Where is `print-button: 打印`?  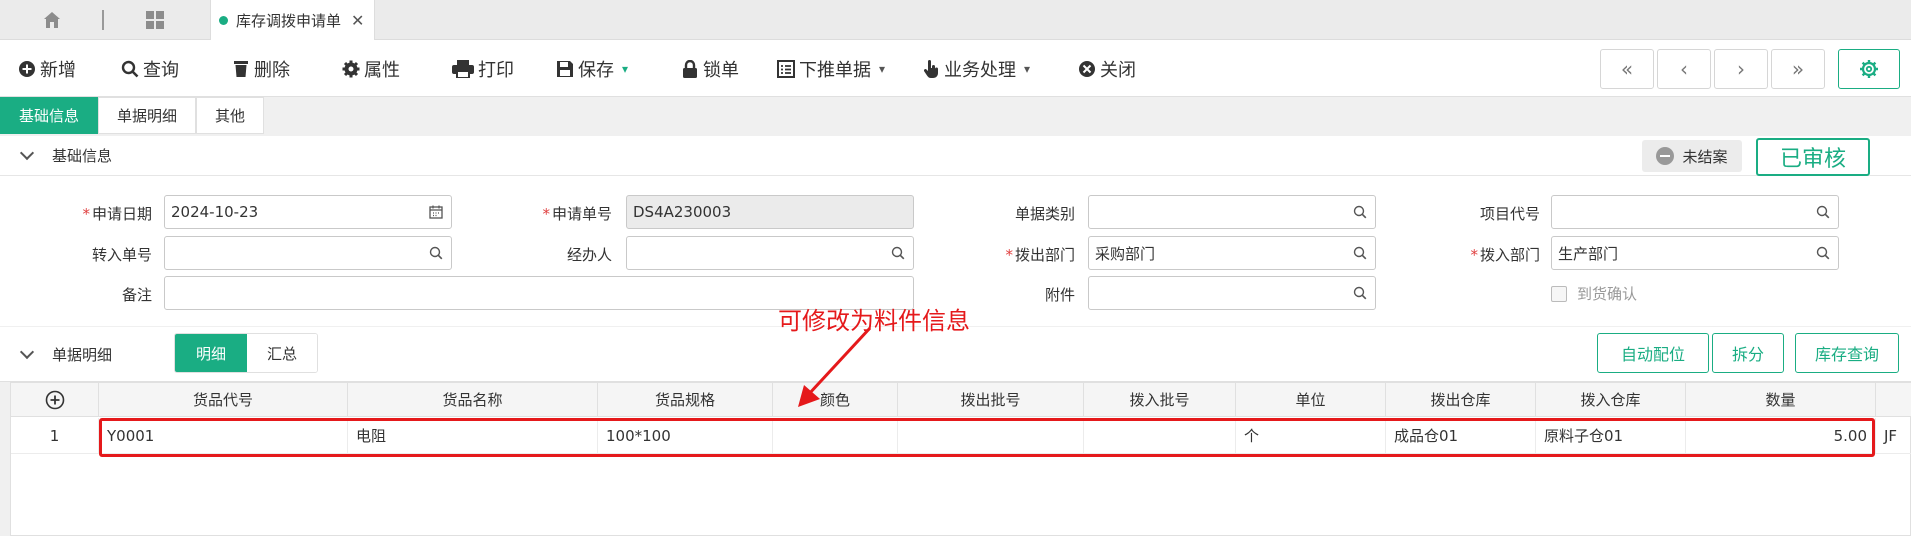
print-button: 打印 is located at coordinates (483, 69).